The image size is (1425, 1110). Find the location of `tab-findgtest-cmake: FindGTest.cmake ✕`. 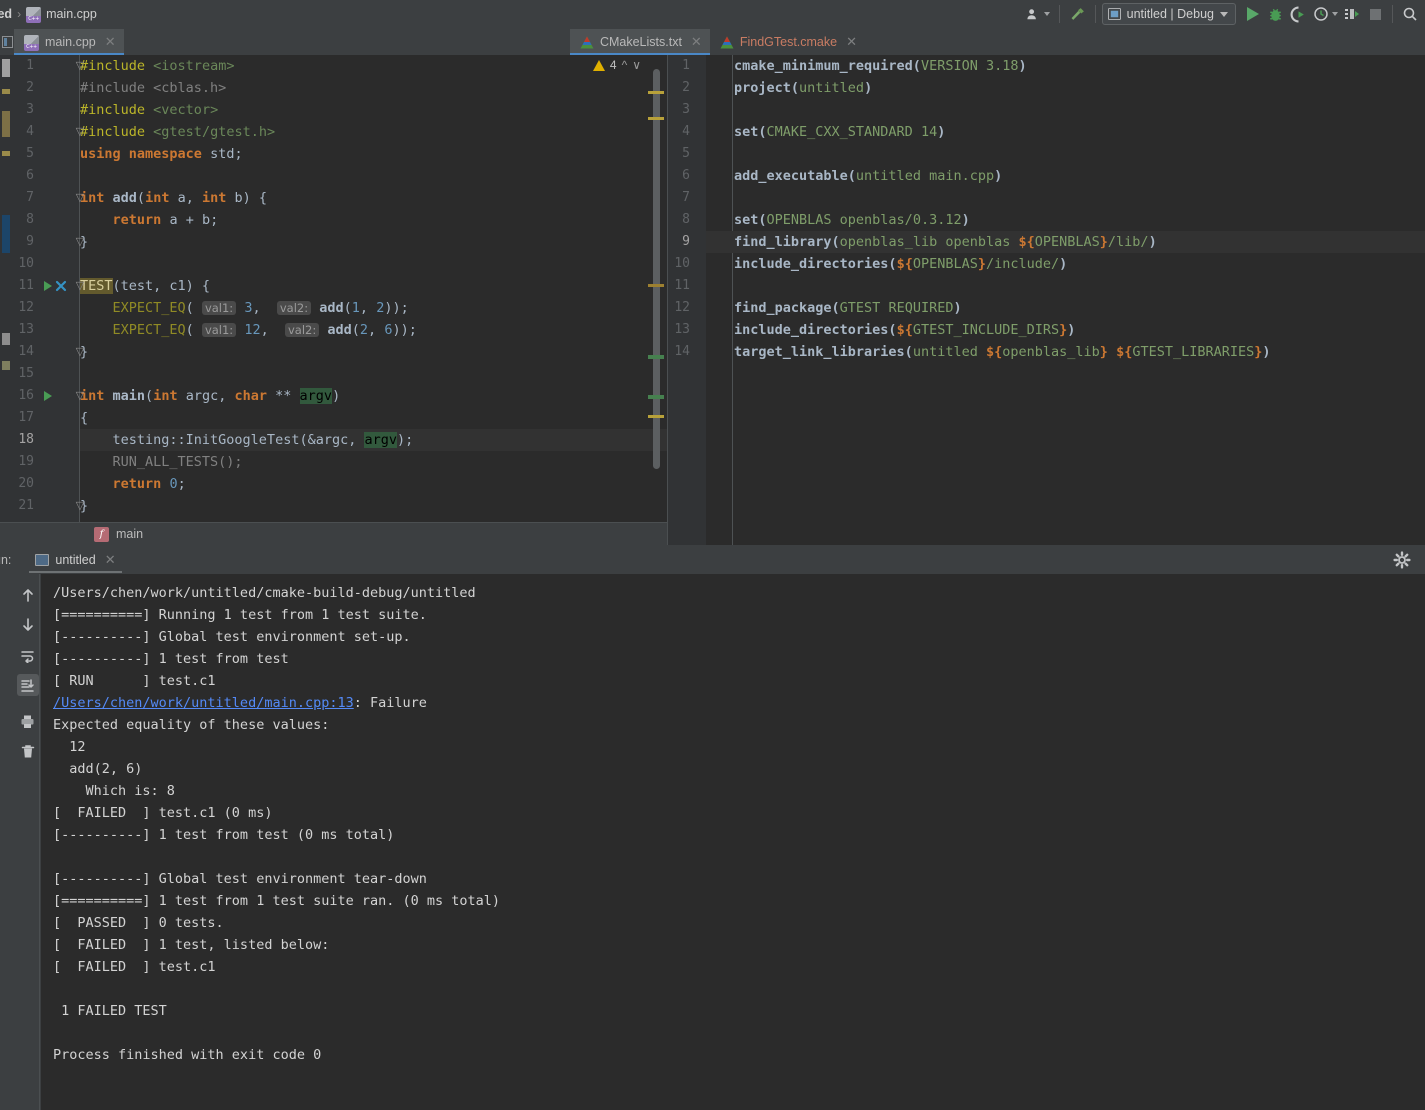

tab-findgtest-cmake: FindGTest.cmake ✕ is located at coordinates (787, 42).